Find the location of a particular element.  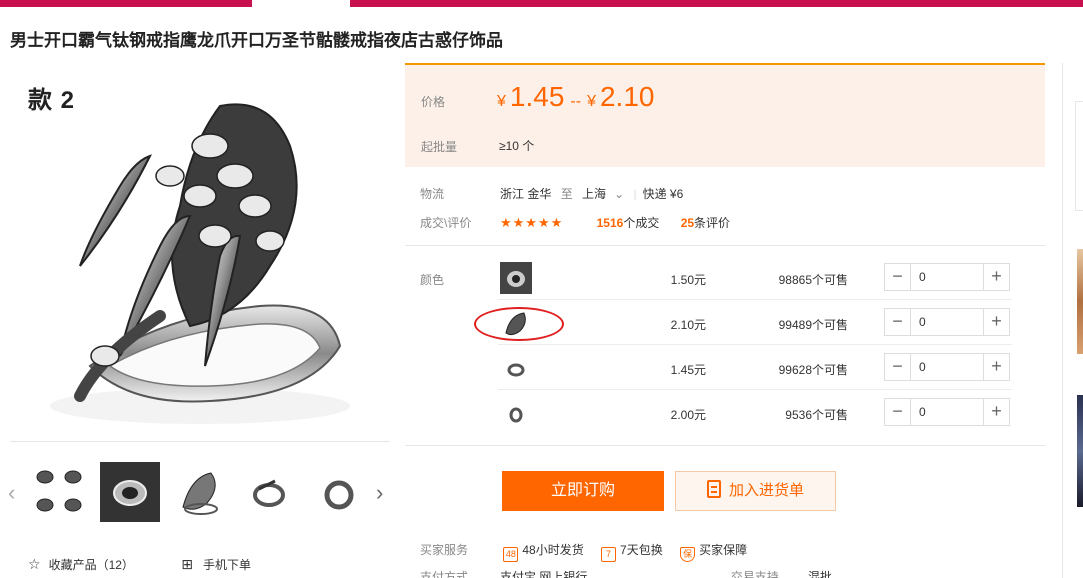

left-actions: ☆ 收藏产品（12） ⊞ 手机下单 is located at coordinates (139, 564).